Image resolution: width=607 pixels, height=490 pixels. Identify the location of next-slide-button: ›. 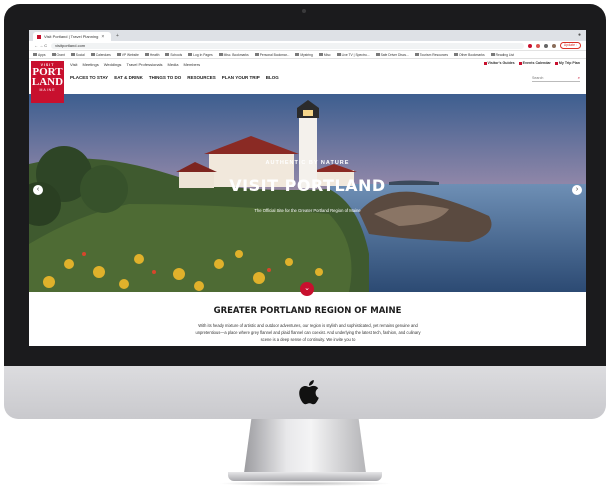
(577, 190).